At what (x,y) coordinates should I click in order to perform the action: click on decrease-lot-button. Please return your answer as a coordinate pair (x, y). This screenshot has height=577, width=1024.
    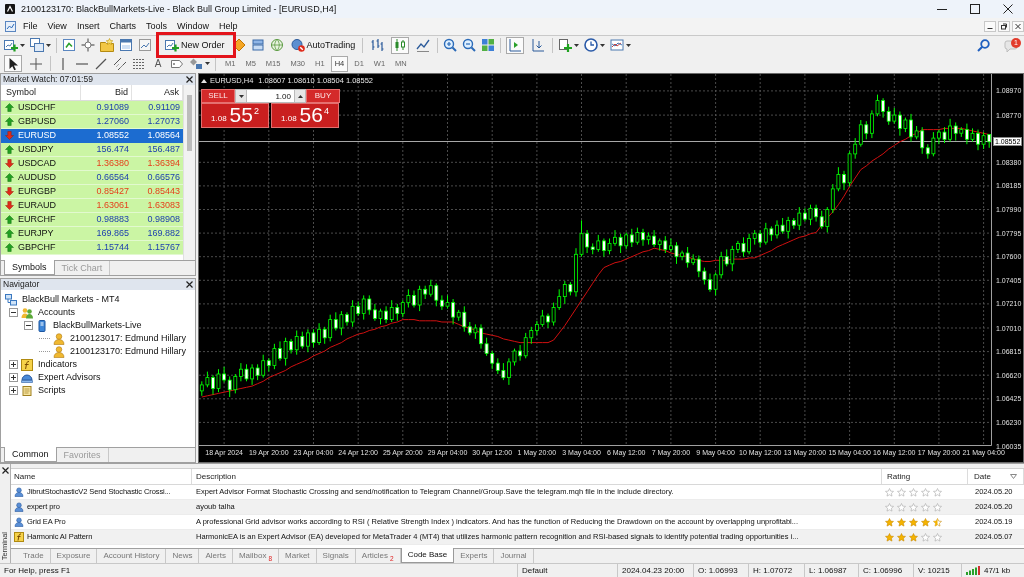
    Looking at the image, I should click on (241, 96).